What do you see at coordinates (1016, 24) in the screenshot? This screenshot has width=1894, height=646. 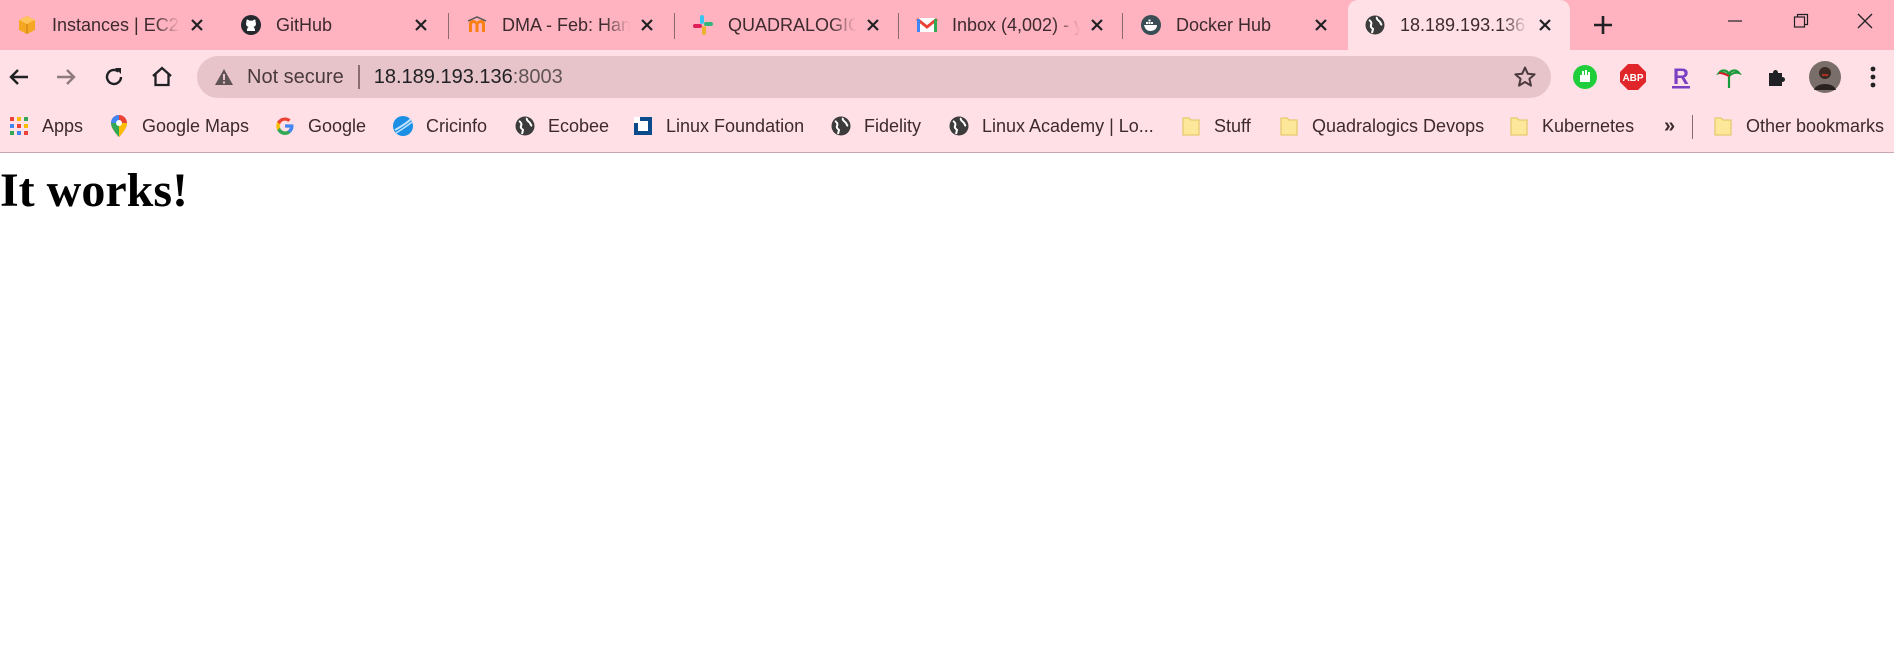 I see `tab-title: Inbox (4,002) - y` at bounding box center [1016, 24].